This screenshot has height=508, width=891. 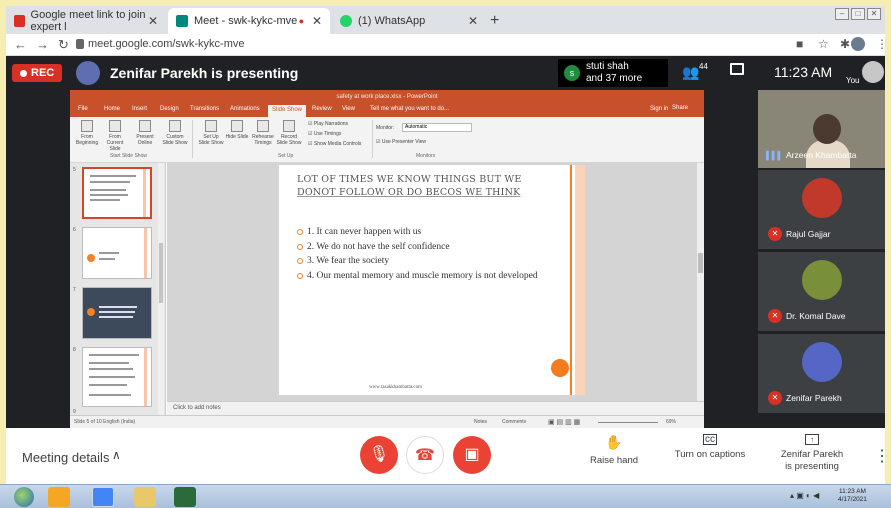 What do you see at coordinates (480, 422) in the screenshot?
I see `notes-toggle: Notes` at bounding box center [480, 422].